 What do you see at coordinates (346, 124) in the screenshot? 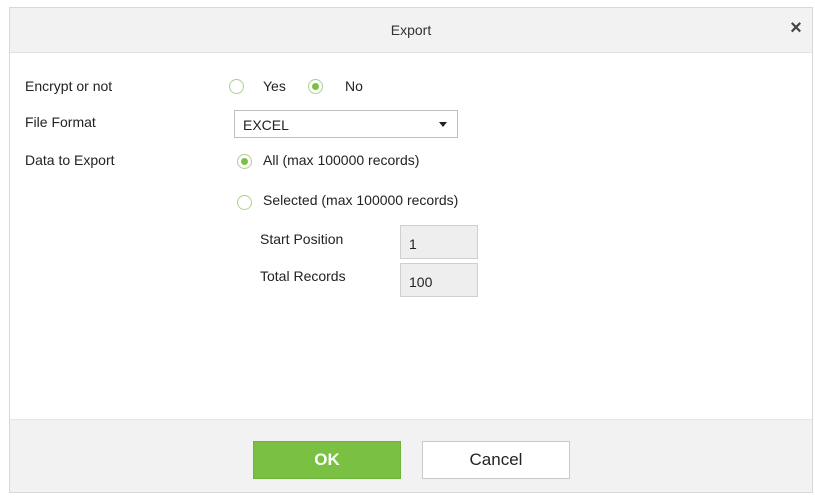
I see `file-format-select: EXCEL` at bounding box center [346, 124].